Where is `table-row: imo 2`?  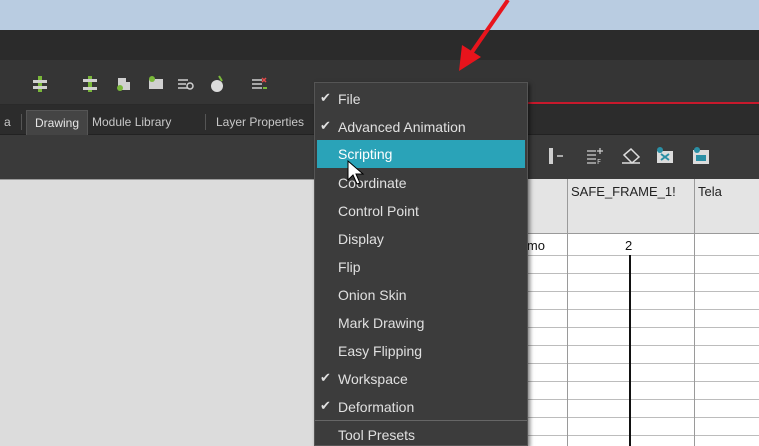
table-row: imo 2 is located at coordinates (639, 245).